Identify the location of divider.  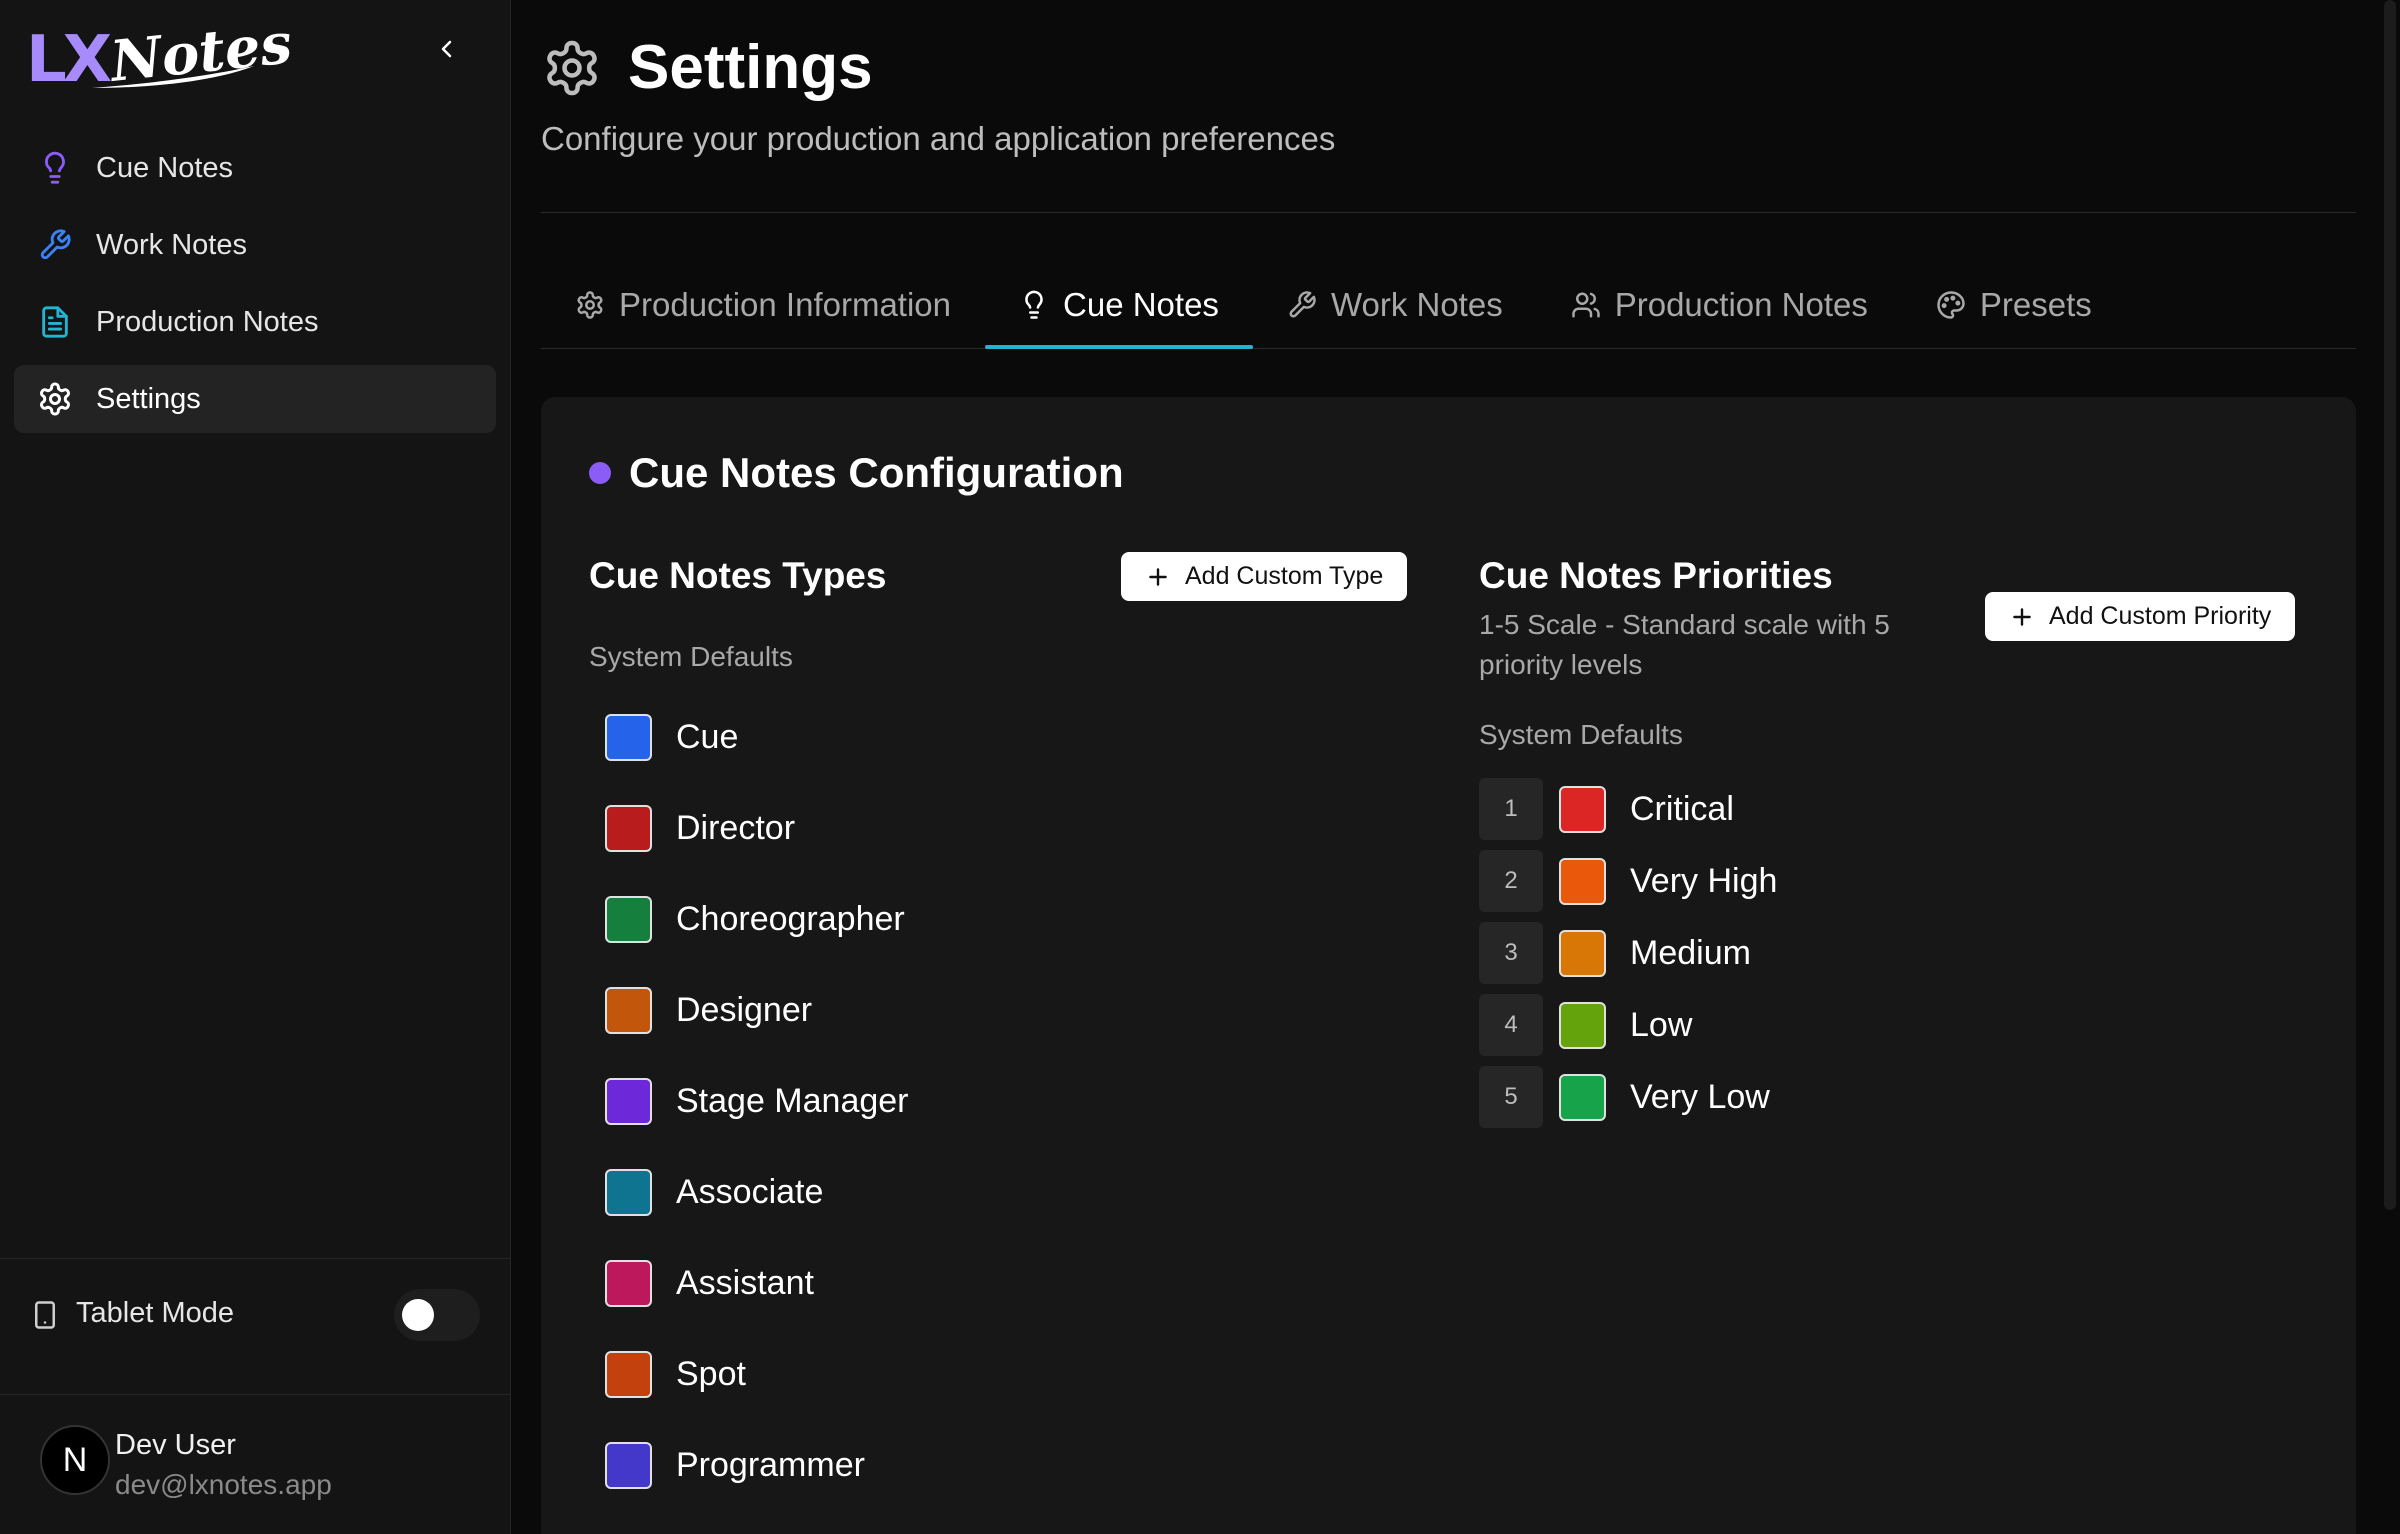
(1448, 212).